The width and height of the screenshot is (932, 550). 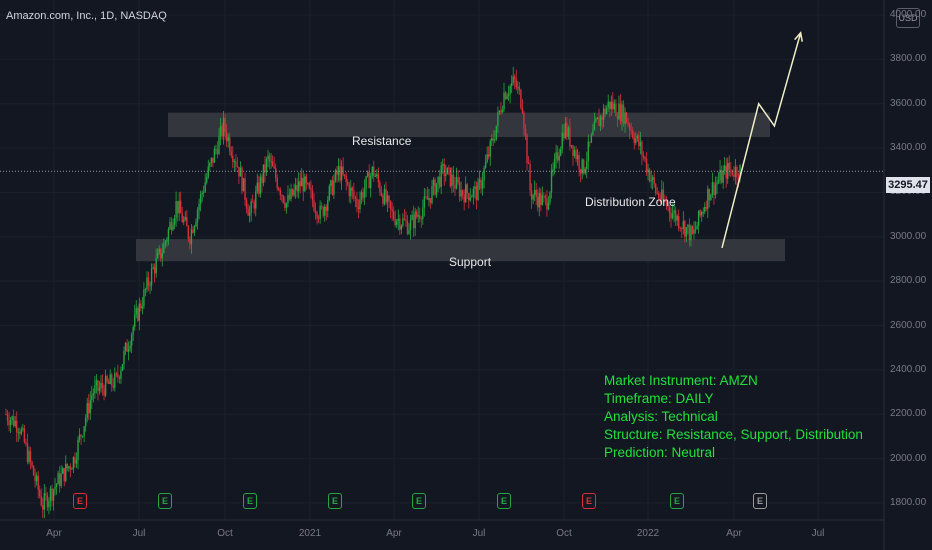 What do you see at coordinates (54, 533) in the screenshot?
I see `time-tick-label: Apr` at bounding box center [54, 533].